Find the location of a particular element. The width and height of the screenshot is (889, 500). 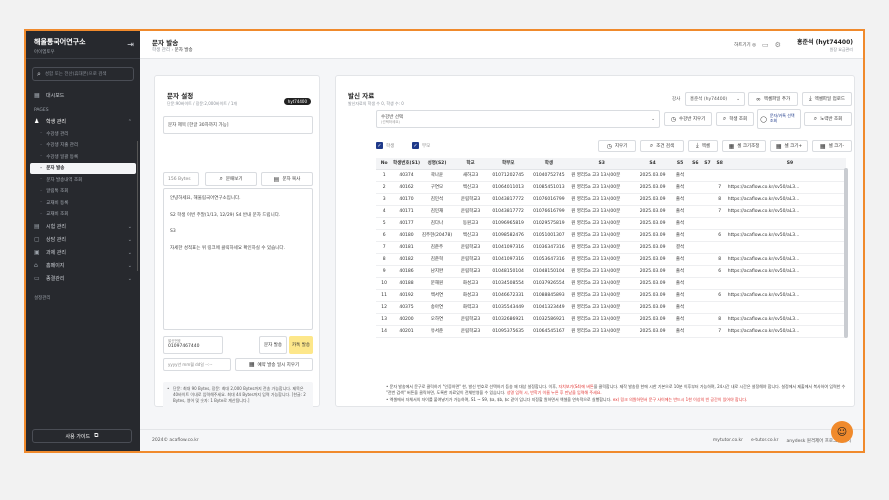

table-cell: 김민석 is located at coordinates (437, 199).